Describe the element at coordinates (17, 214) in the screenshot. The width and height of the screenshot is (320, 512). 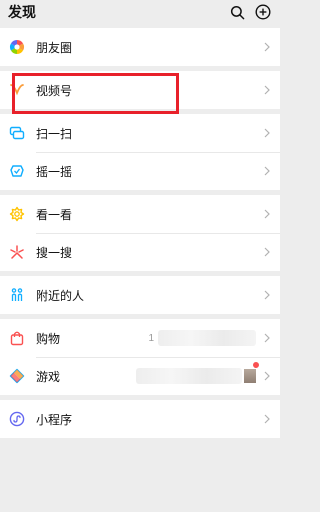
I see `top-stories-icon` at that location.